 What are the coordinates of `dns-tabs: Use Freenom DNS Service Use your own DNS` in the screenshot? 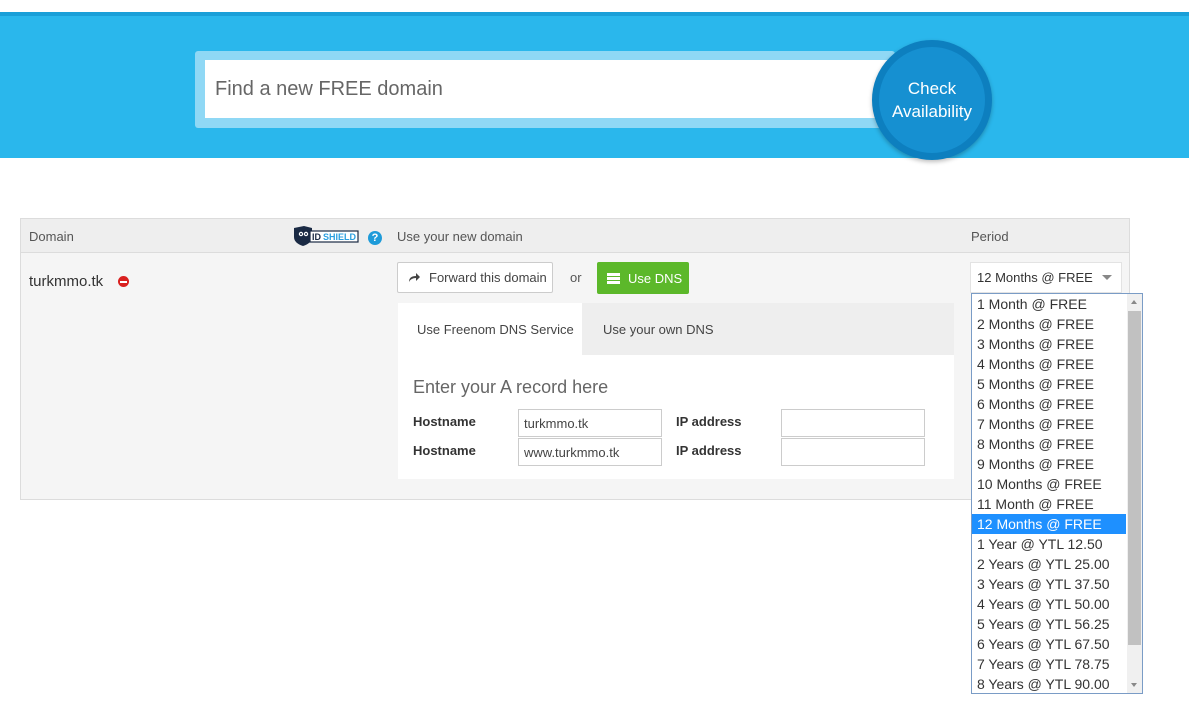 It's located at (676, 329).